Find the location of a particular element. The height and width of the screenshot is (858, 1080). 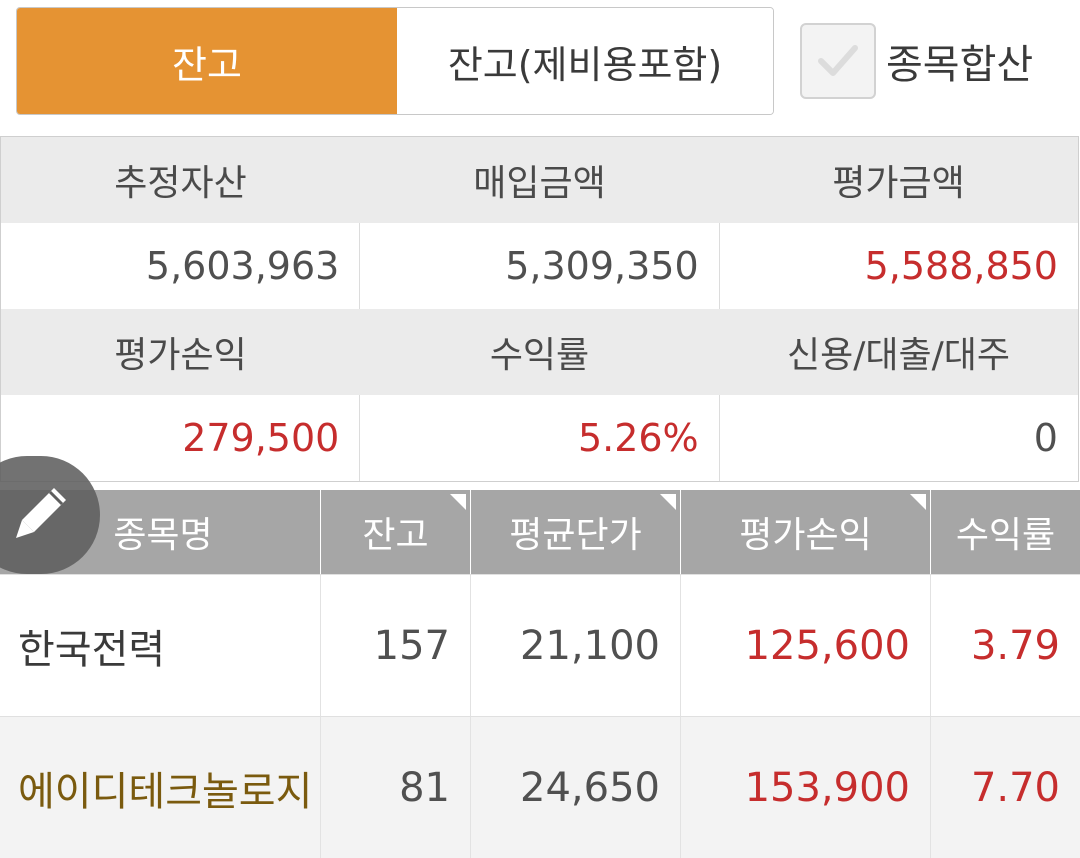

summary-header-row: 평가손익 수익률 신용/대출/대주 is located at coordinates (539, 352).